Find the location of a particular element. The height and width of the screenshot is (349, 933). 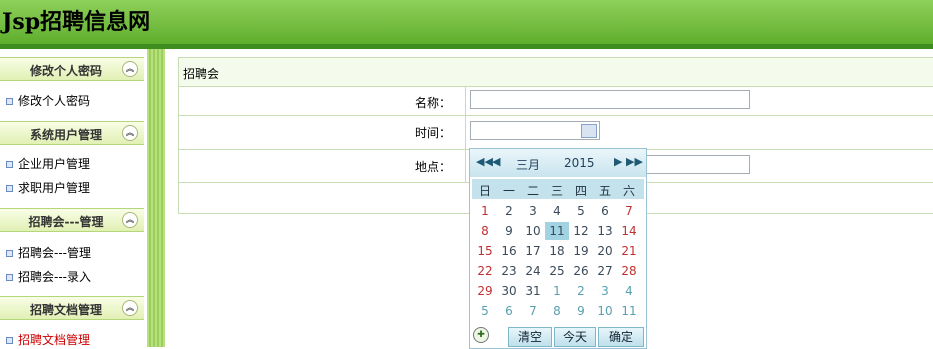

prev-year-icon: ◀◀ is located at coordinates (484, 161).